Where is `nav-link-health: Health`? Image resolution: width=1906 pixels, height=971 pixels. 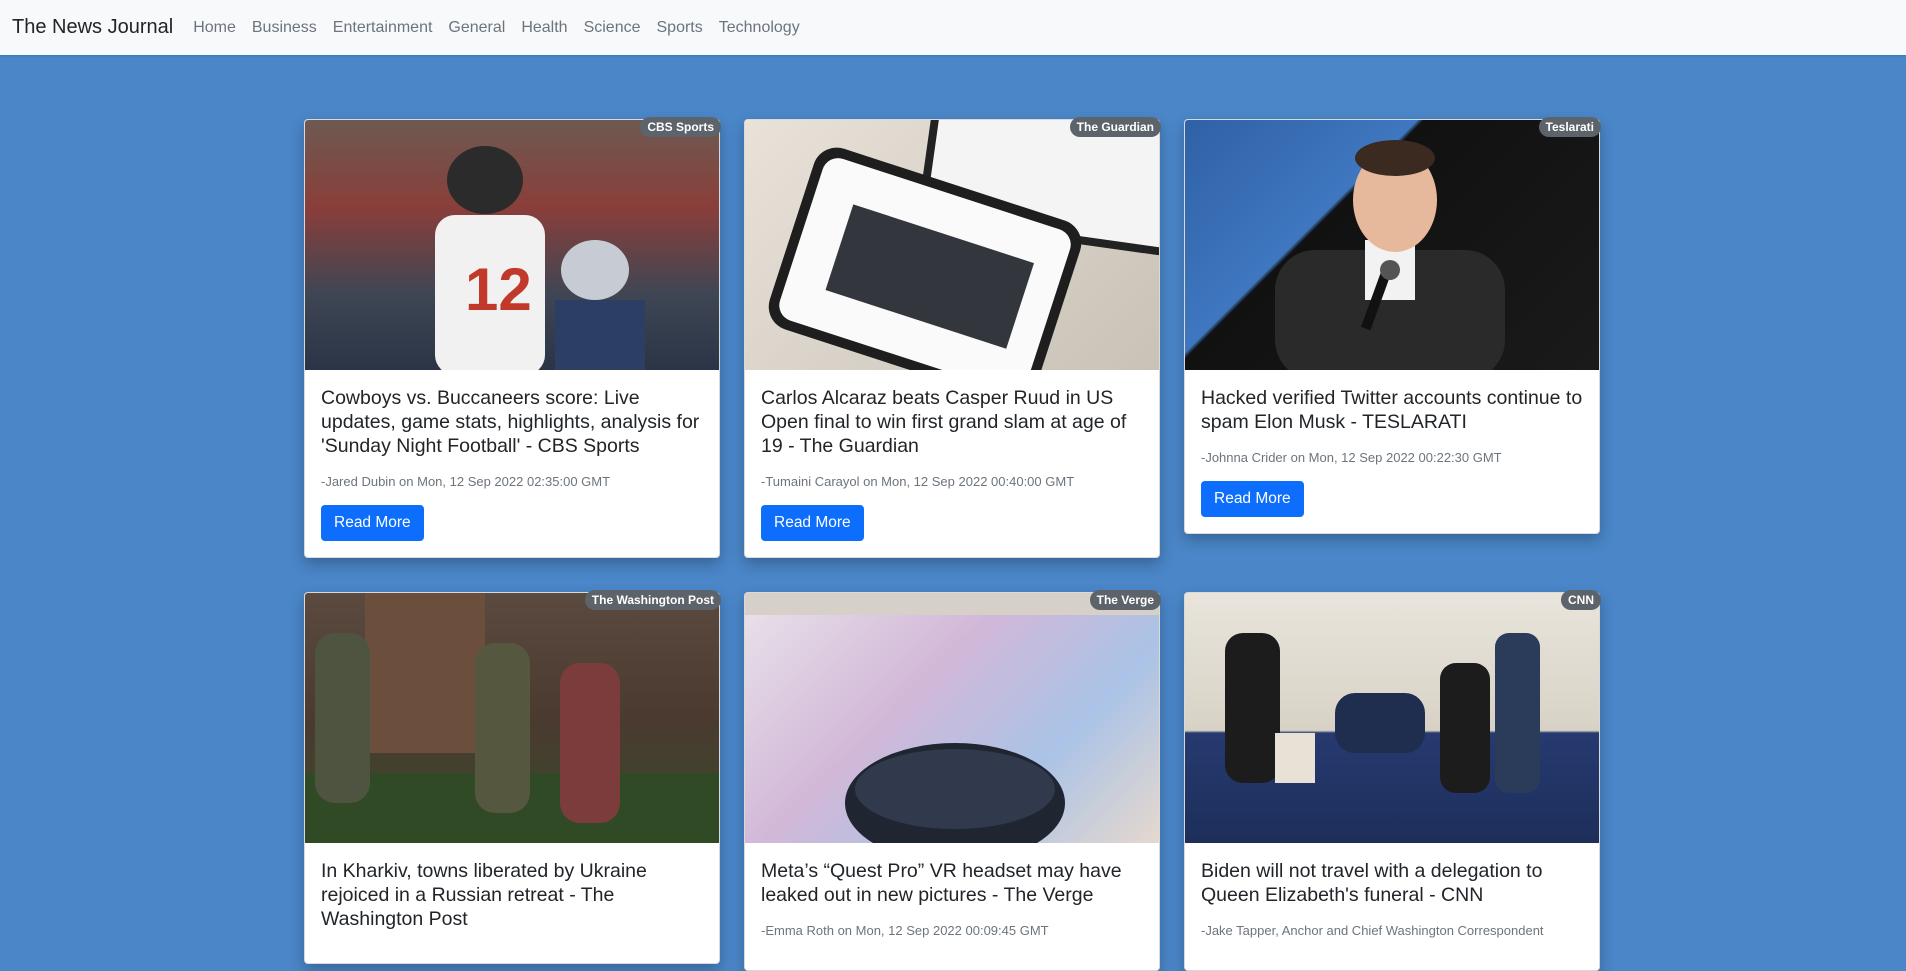
nav-link-health: Health is located at coordinates (544, 28).